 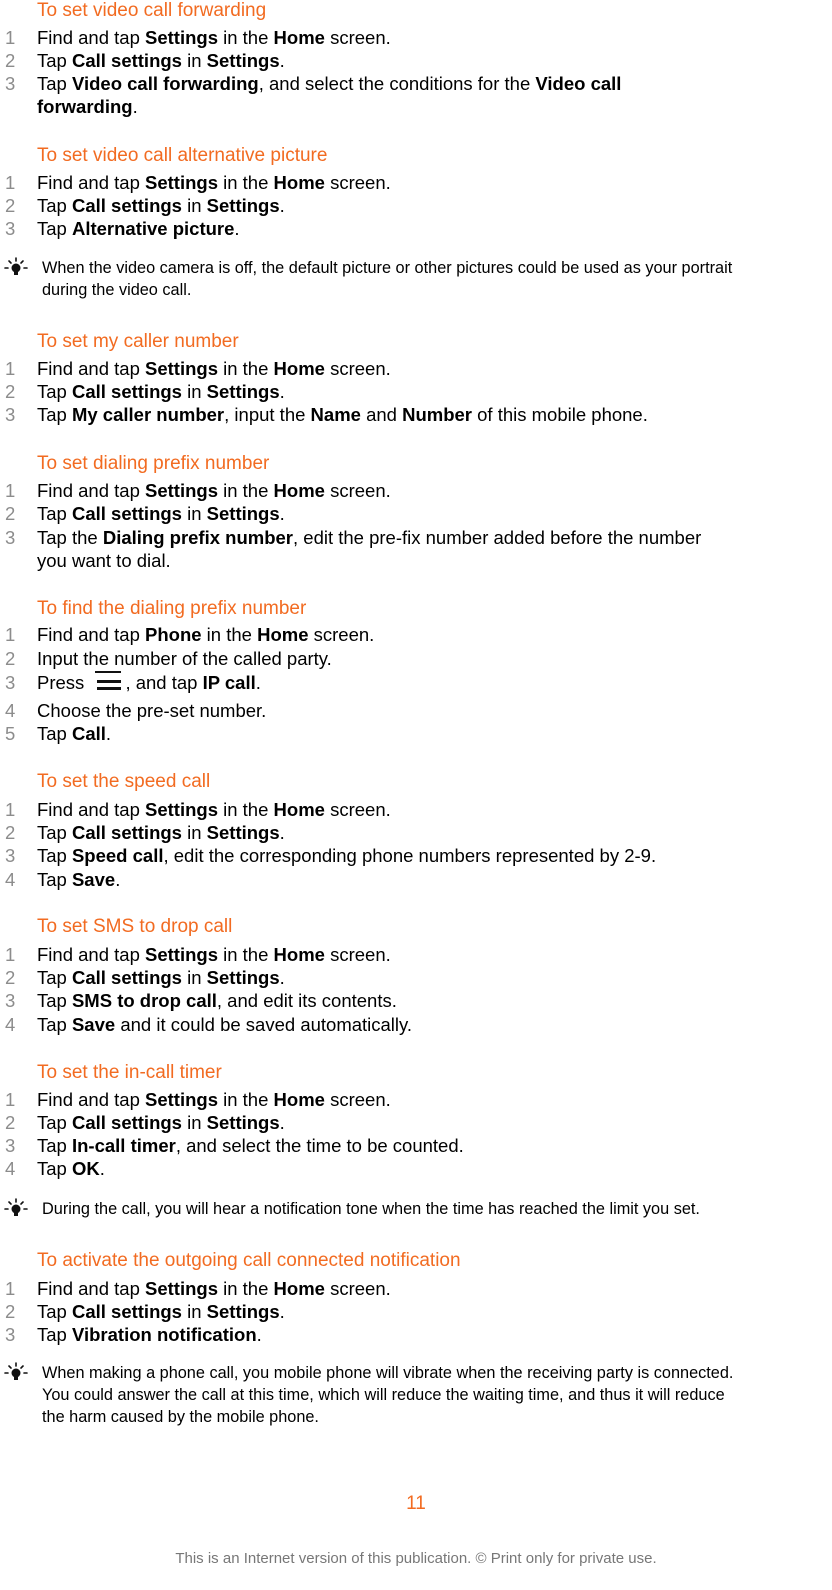 I want to click on page-number: 11, so click(x=416, y=1503).